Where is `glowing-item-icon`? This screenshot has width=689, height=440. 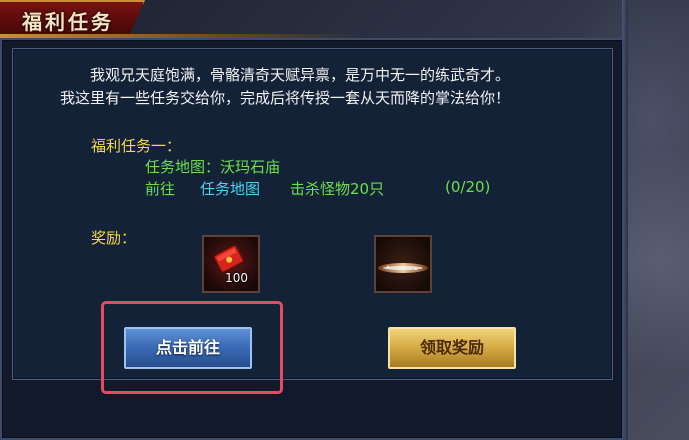
glowing-item-icon is located at coordinates (403, 264).